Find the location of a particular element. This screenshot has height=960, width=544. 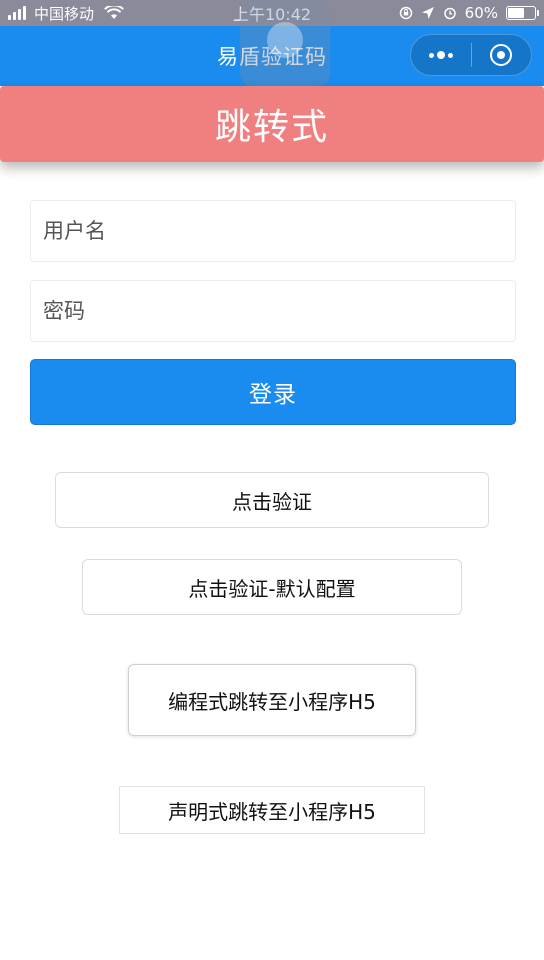

rotation-lock-icon is located at coordinates (405, 13).